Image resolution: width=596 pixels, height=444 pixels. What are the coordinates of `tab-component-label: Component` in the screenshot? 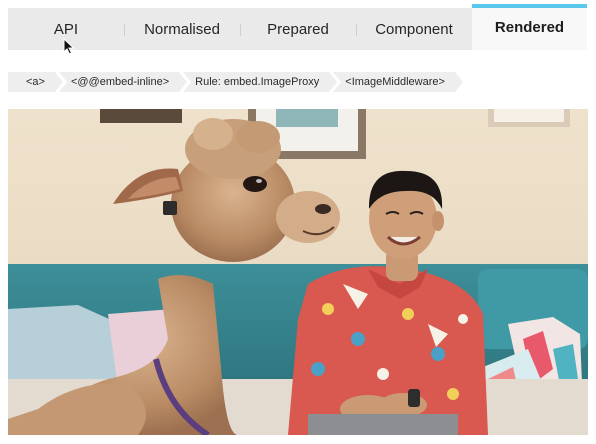 It's located at (414, 29).